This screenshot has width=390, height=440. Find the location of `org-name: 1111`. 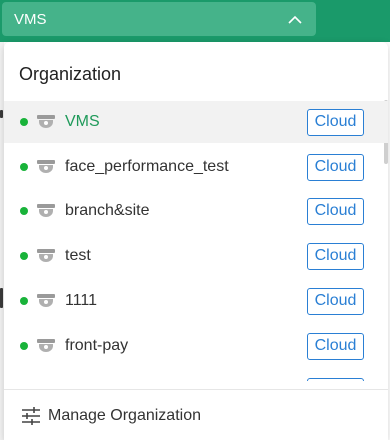

org-name: 1111 is located at coordinates (81, 300).